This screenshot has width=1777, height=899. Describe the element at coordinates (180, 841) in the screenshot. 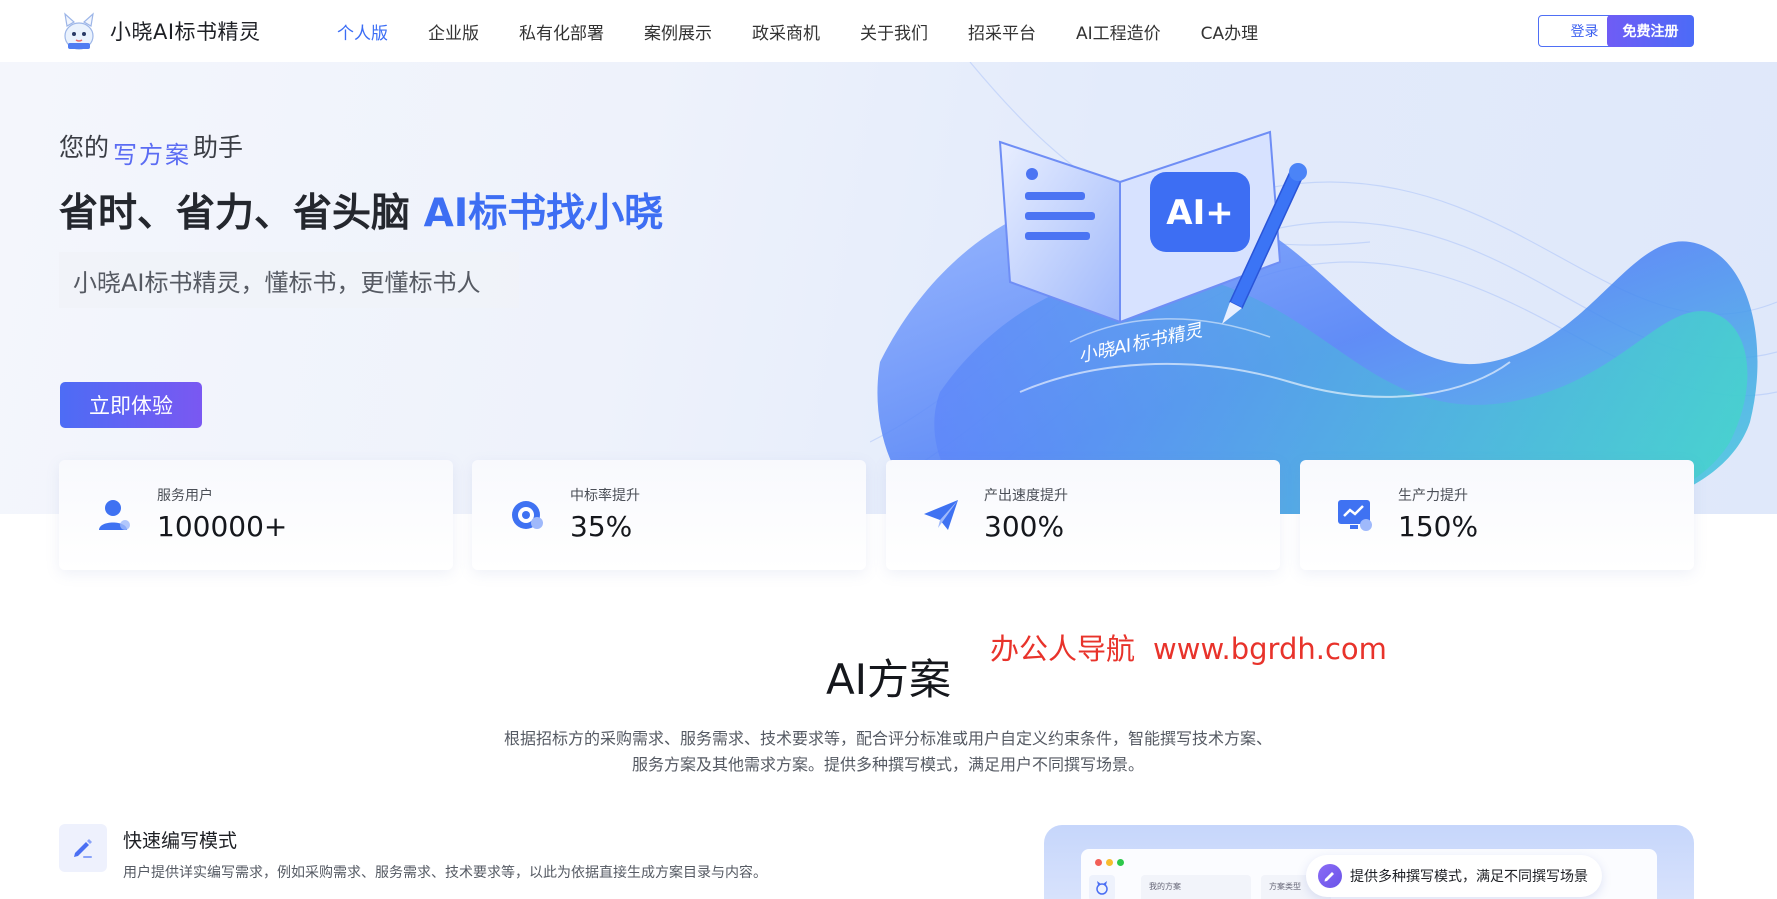

I see `mode-title: 快速编写模式` at that location.